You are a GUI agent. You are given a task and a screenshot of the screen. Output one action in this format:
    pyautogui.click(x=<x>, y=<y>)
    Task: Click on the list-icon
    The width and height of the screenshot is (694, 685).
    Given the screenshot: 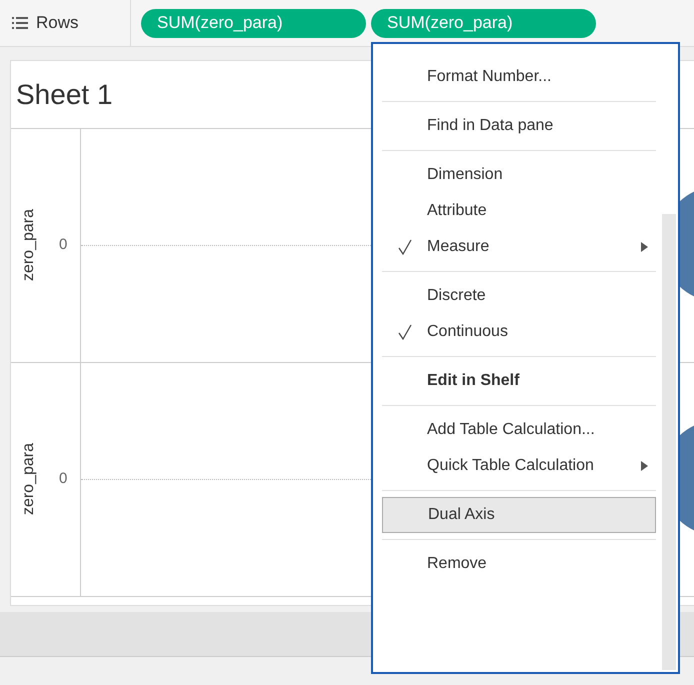 What is the action you would take?
    pyautogui.click(x=20, y=23)
    